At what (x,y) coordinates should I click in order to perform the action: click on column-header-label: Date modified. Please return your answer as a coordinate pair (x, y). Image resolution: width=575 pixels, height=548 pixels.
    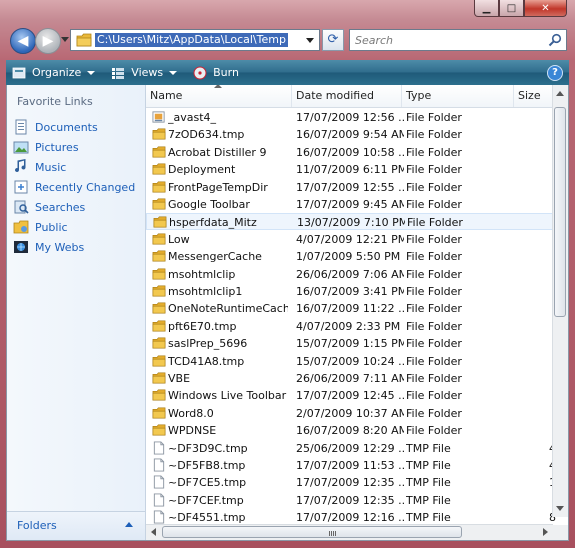
    Looking at the image, I should click on (335, 95).